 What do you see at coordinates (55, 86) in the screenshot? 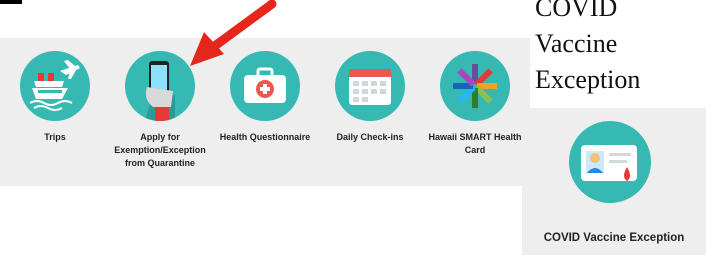
I see `cruise-ship-plane-icon` at bounding box center [55, 86].